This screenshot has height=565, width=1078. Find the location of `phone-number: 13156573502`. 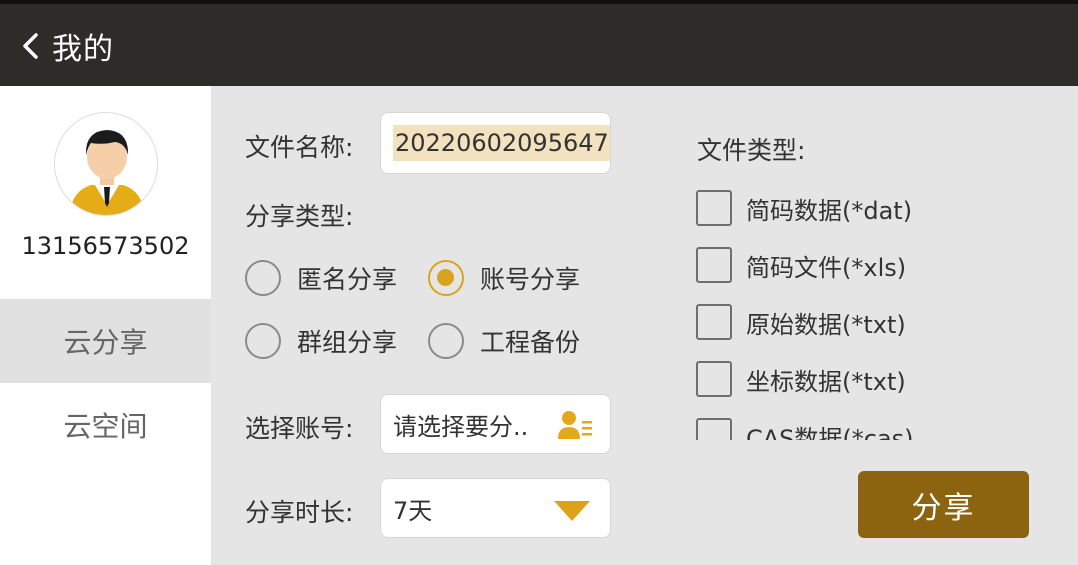

phone-number: 13156573502 is located at coordinates (105, 246).